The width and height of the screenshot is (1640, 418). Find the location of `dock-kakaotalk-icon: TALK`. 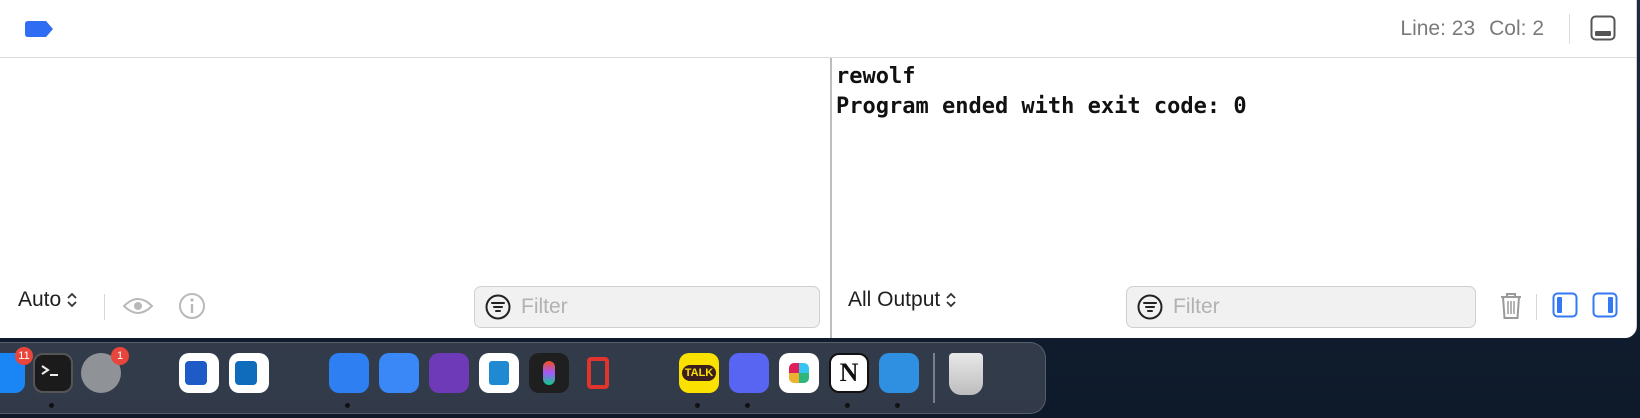

dock-kakaotalk-icon: TALK is located at coordinates (699, 373).